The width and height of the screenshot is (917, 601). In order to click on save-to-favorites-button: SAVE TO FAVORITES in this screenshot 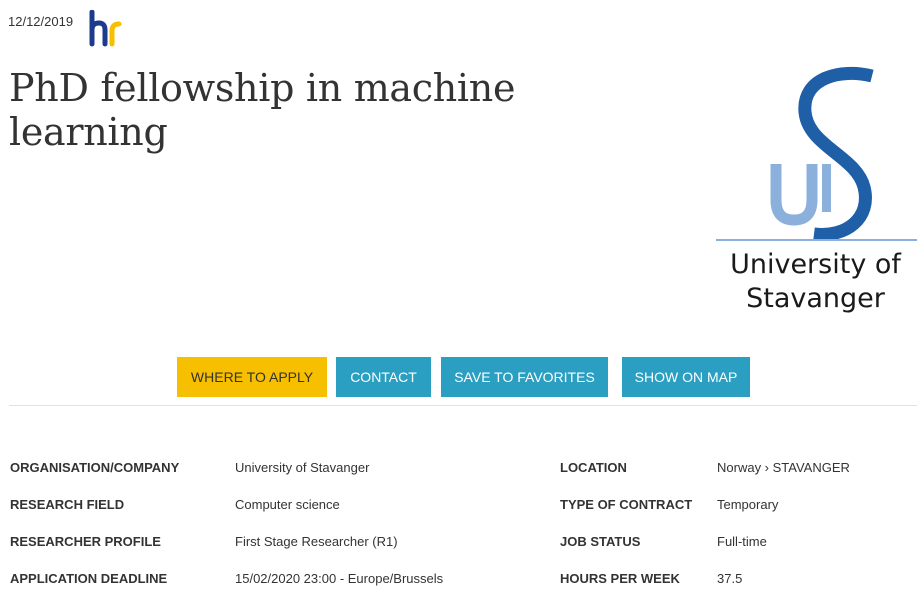, I will do `click(524, 377)`.